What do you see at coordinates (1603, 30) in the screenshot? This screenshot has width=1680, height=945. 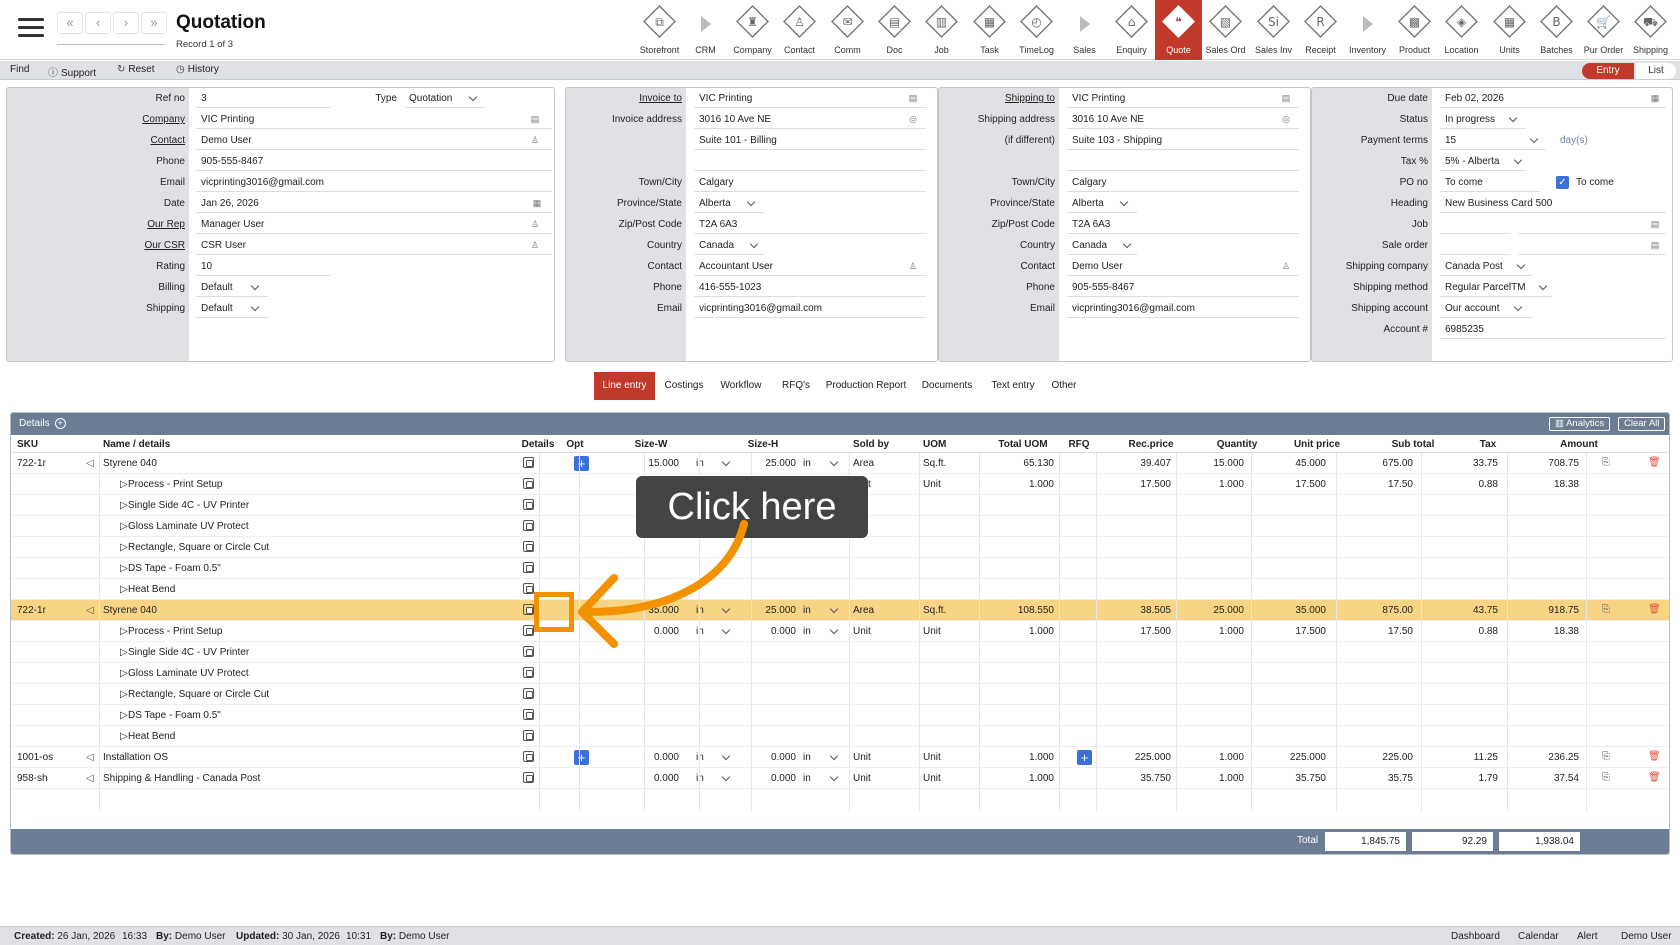 I see `module-pur-order: 🛒 Pur Order` at bounding box center [1603, 30].